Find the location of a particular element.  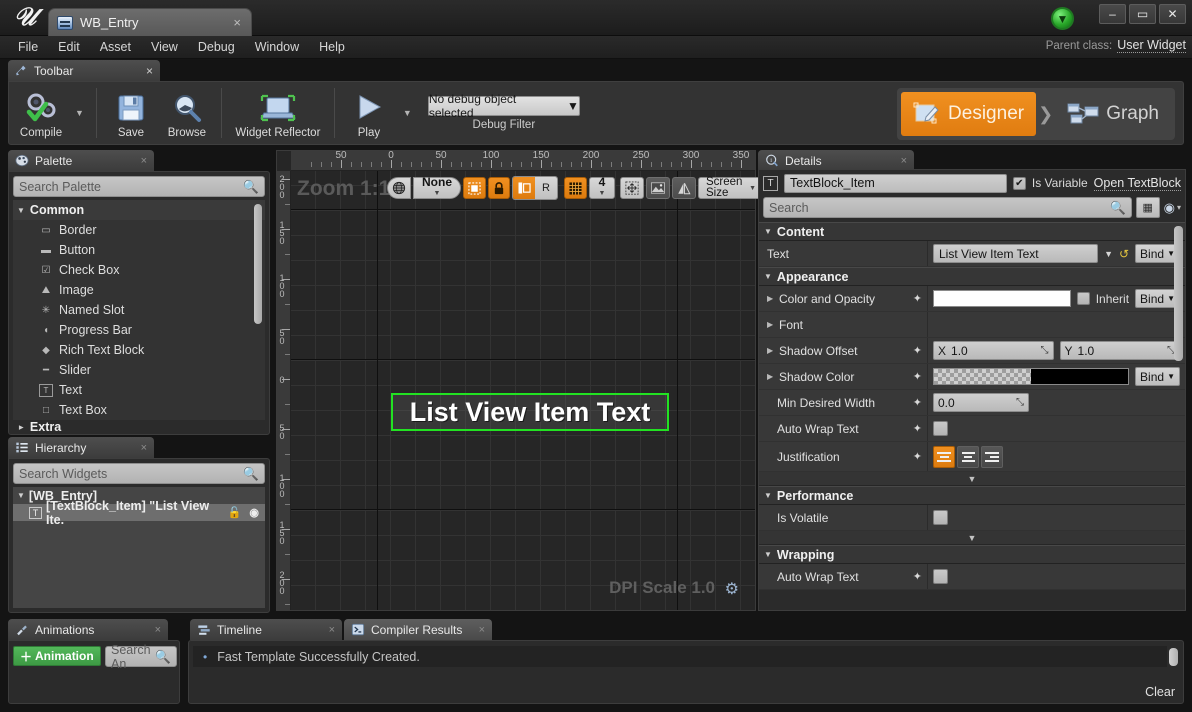

palette-item-named-slot: ✳ Named Slot is located at coordinates (139, 310).